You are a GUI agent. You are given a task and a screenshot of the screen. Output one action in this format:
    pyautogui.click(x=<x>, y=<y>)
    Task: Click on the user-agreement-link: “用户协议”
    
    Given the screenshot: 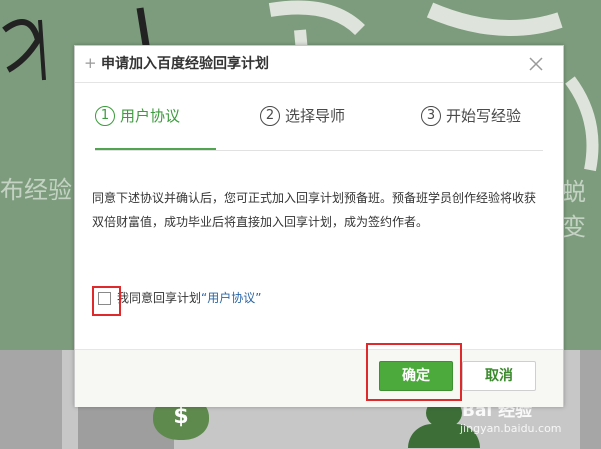 What is the action you would take?
    pyautogui.click(x=231, y=298)
    